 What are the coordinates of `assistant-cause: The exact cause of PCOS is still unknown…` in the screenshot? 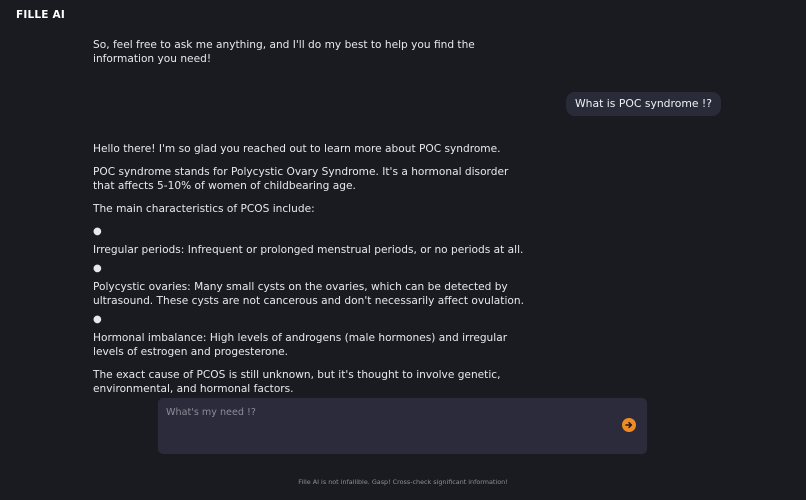 It's located at (297, 382).